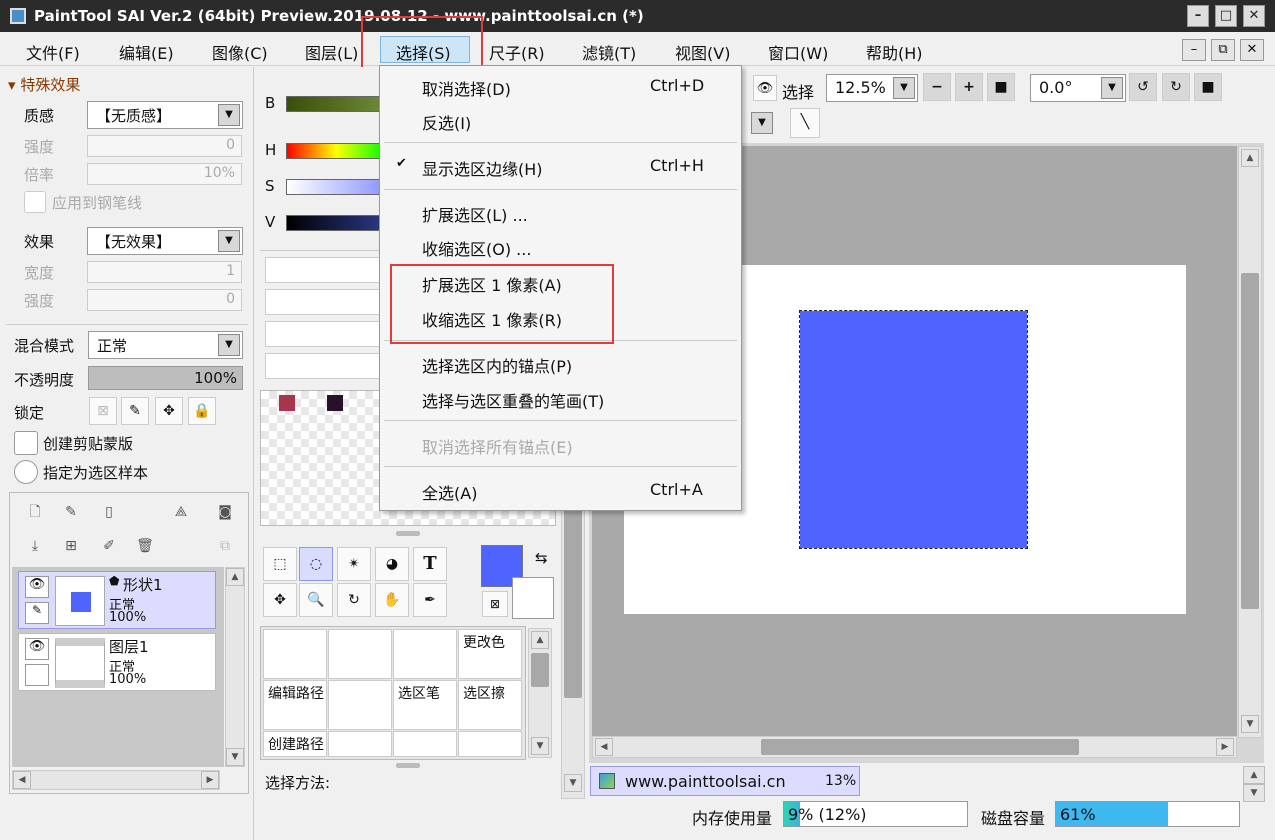 The image size is (1275, 840). Describe the element at coordinates (295, 705) in the screenshot. I see `edit-path-tool: 编辑路径` at that location.